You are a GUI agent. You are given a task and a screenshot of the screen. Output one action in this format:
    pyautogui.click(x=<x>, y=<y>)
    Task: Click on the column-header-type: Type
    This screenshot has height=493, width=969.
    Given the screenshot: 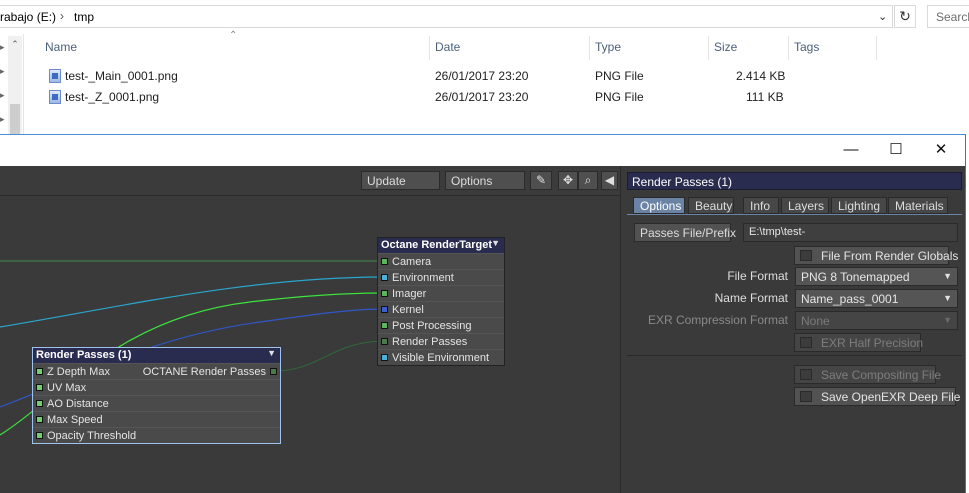 What is the action you would take?
    pyautogui.click(x=608, y=47)
    